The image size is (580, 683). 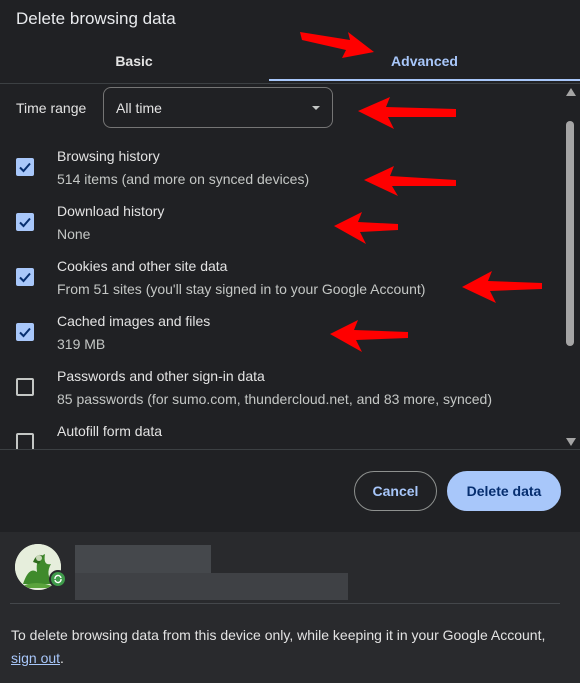 What do you see at coordinates (285, 603) in the screenshot?
I see `divider` at bounding box center [285, 603].